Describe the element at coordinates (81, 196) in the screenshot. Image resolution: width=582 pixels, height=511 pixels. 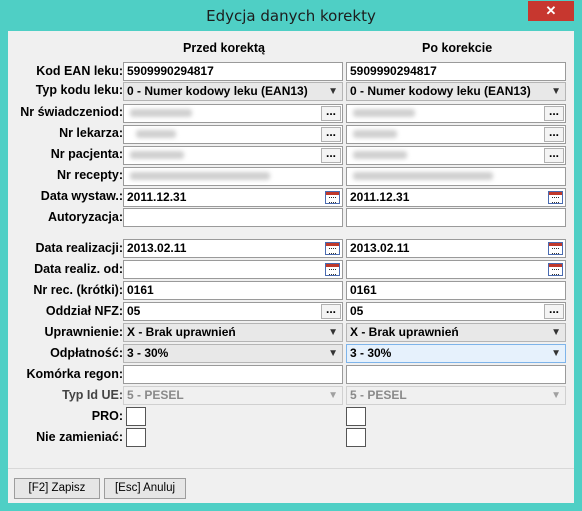
I see `label-data-wystaw: Data wystaw.:` at that location.